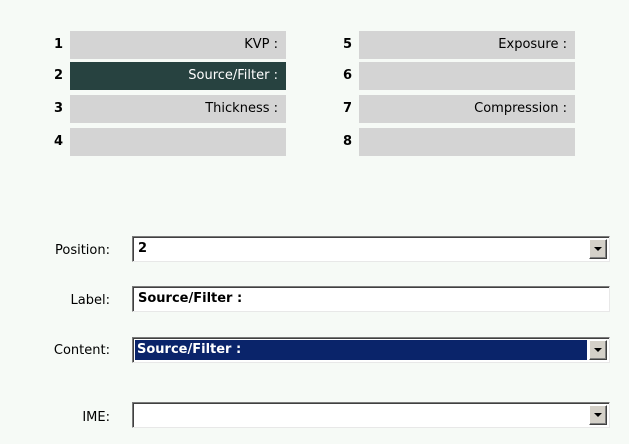 Image resolution: width=629 pixels, height=444 pixels. I want to click on position-dropdown: 2, so click(371, 249).